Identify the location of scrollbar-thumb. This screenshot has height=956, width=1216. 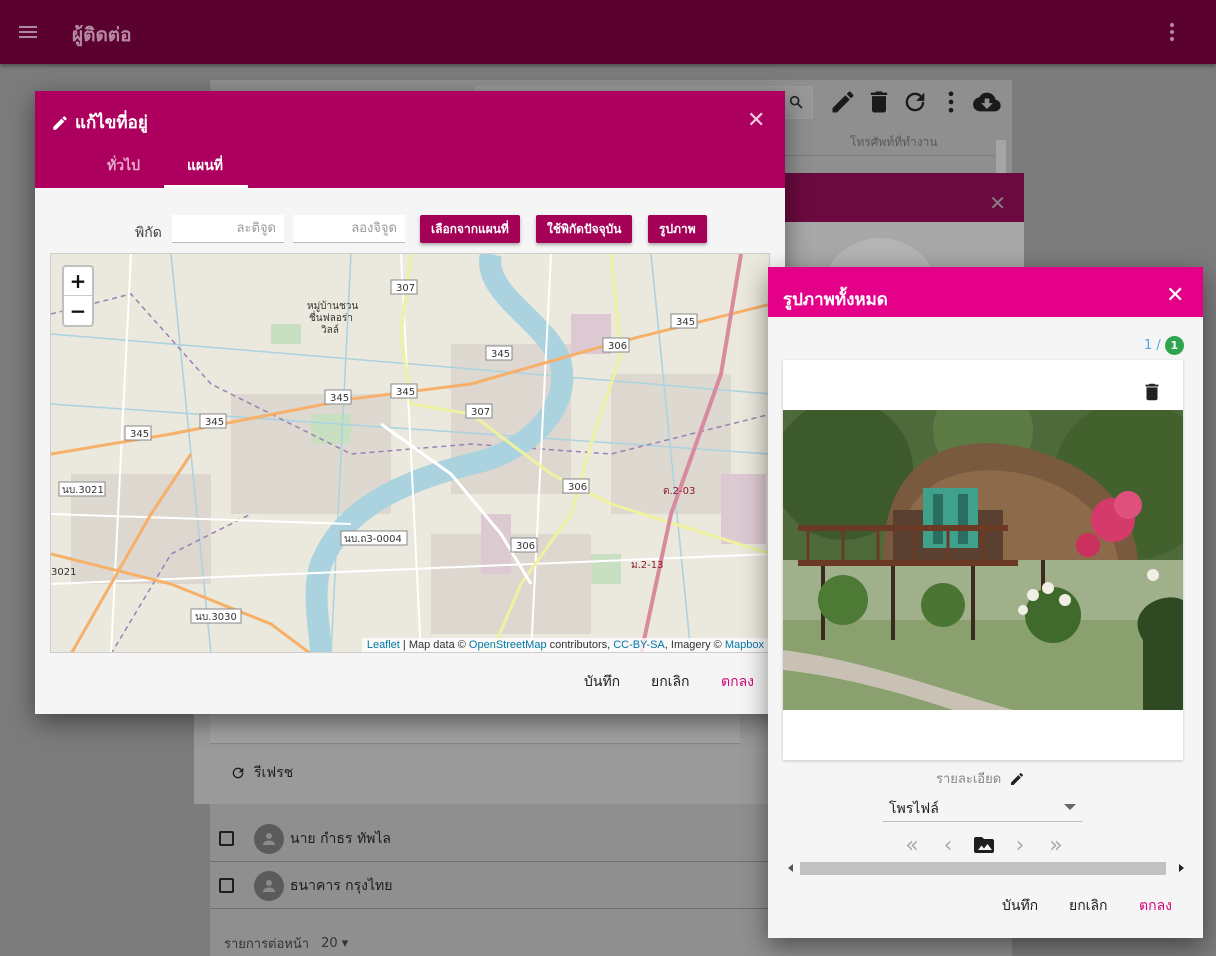
(983, 868).